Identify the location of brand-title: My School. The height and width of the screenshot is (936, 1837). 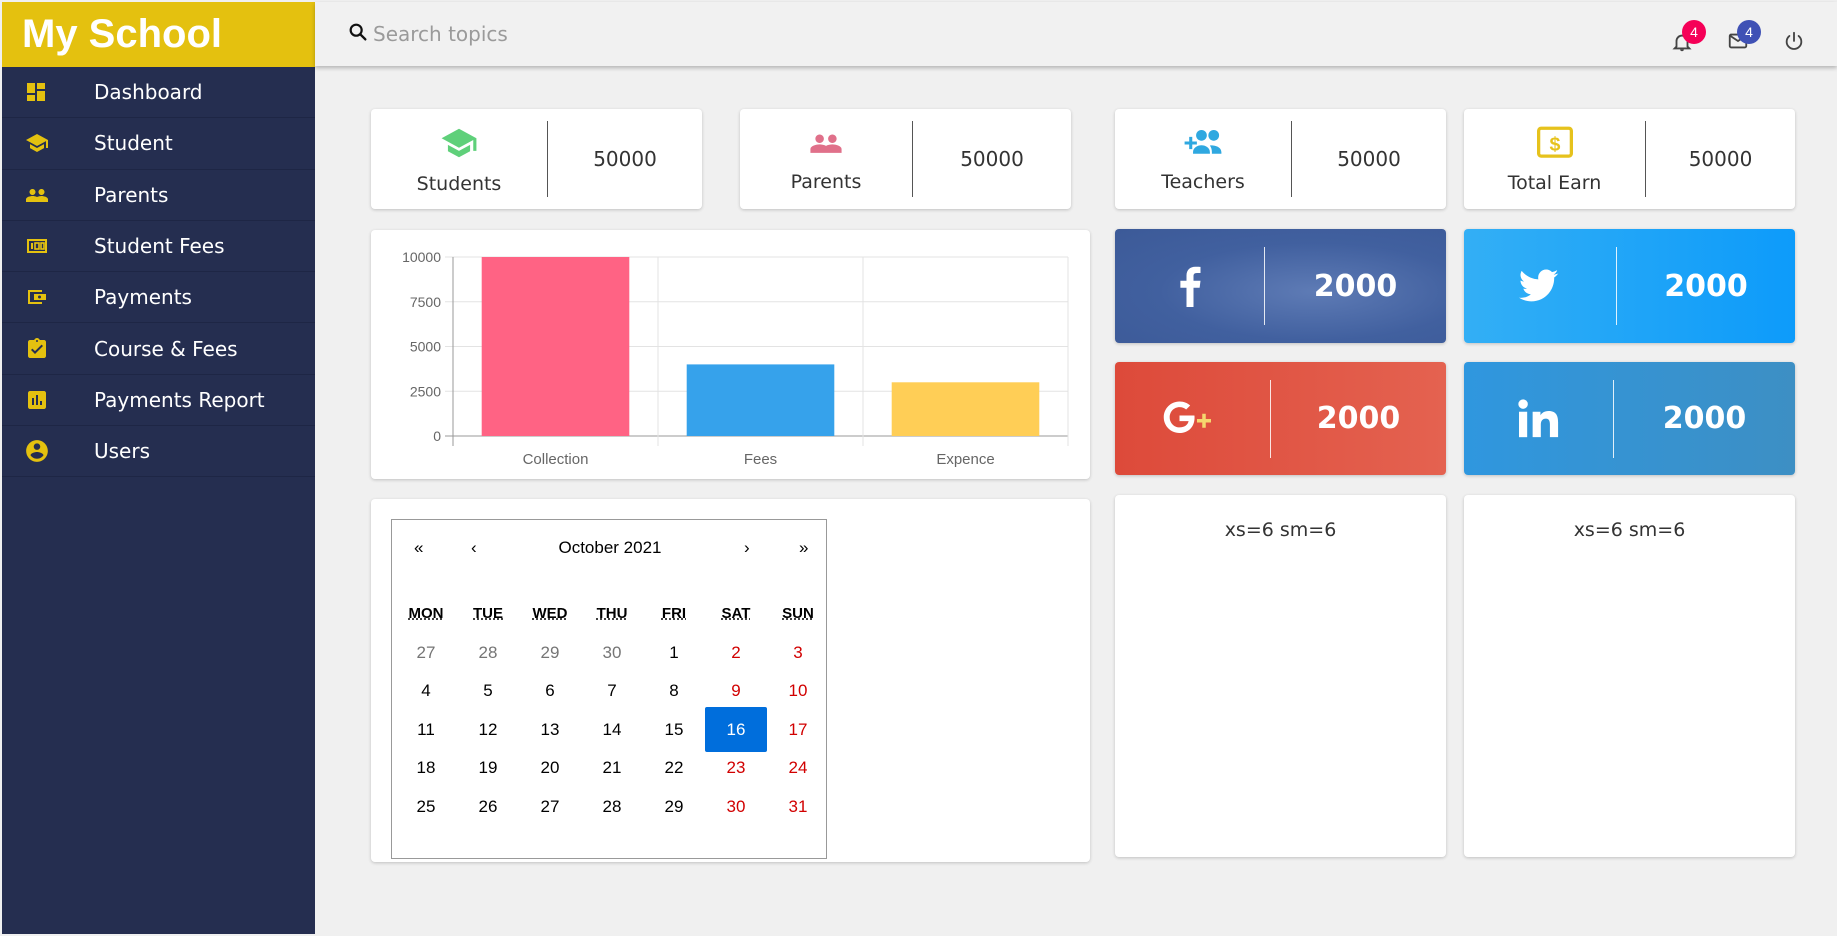
(122, 34).